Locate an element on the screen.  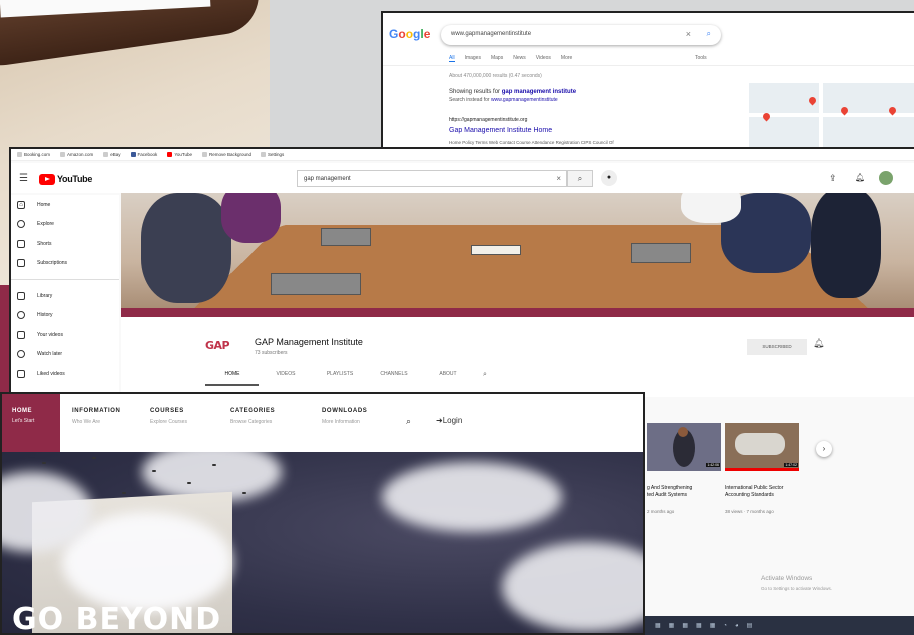
login-button: ➜Login is located at coordinates (449, 420).